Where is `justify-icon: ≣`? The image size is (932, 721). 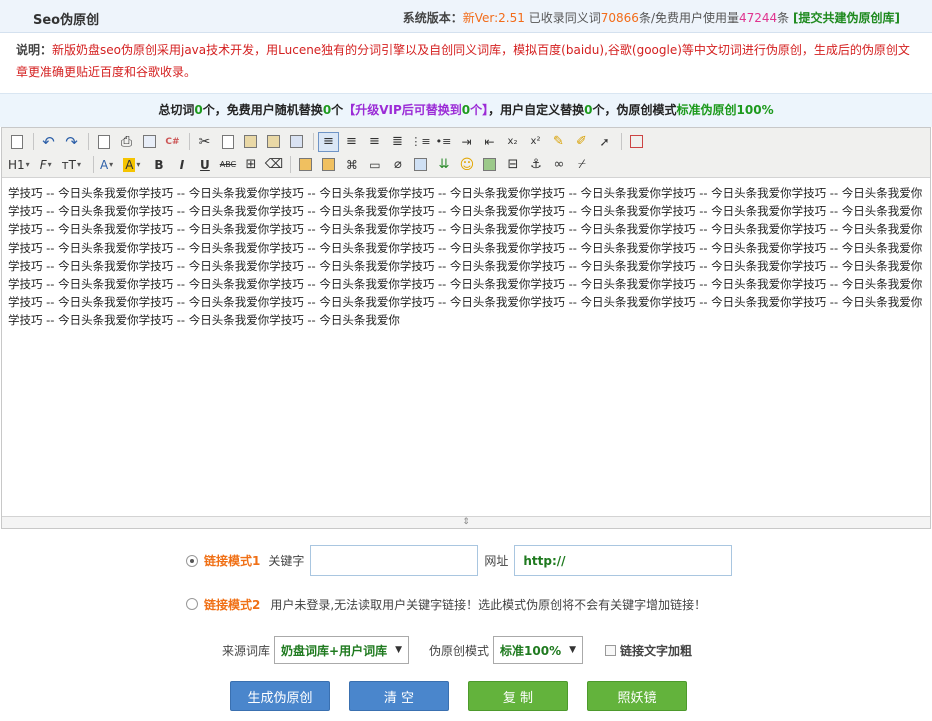
justify-icon: ≣ is located at coordinates (397, 142).